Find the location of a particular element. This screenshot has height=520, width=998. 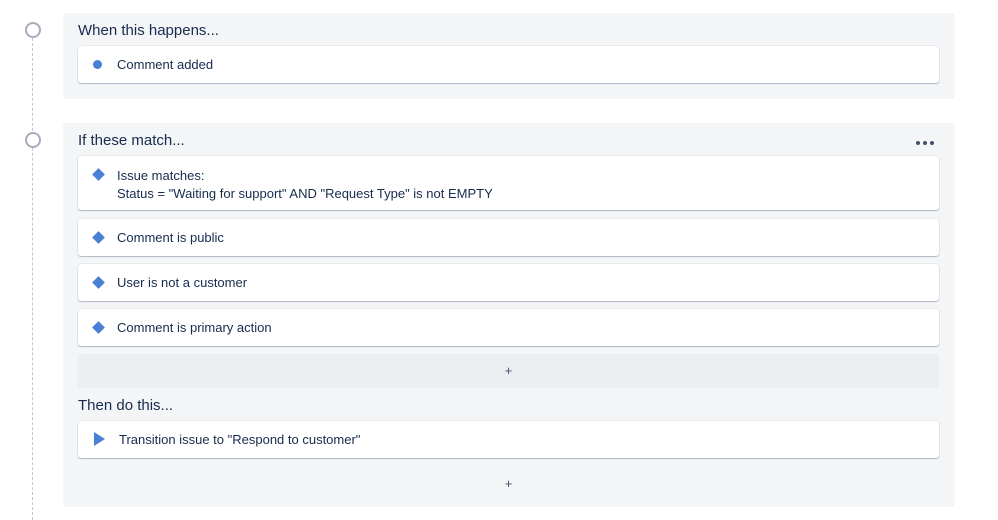

add-condition-button: + is located at coordinates (508, 371).